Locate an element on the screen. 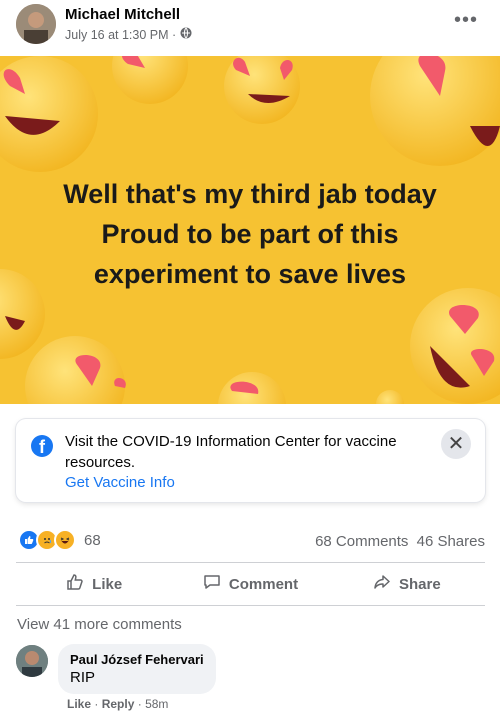  share-button: Share is located at coordinates (407, 584).